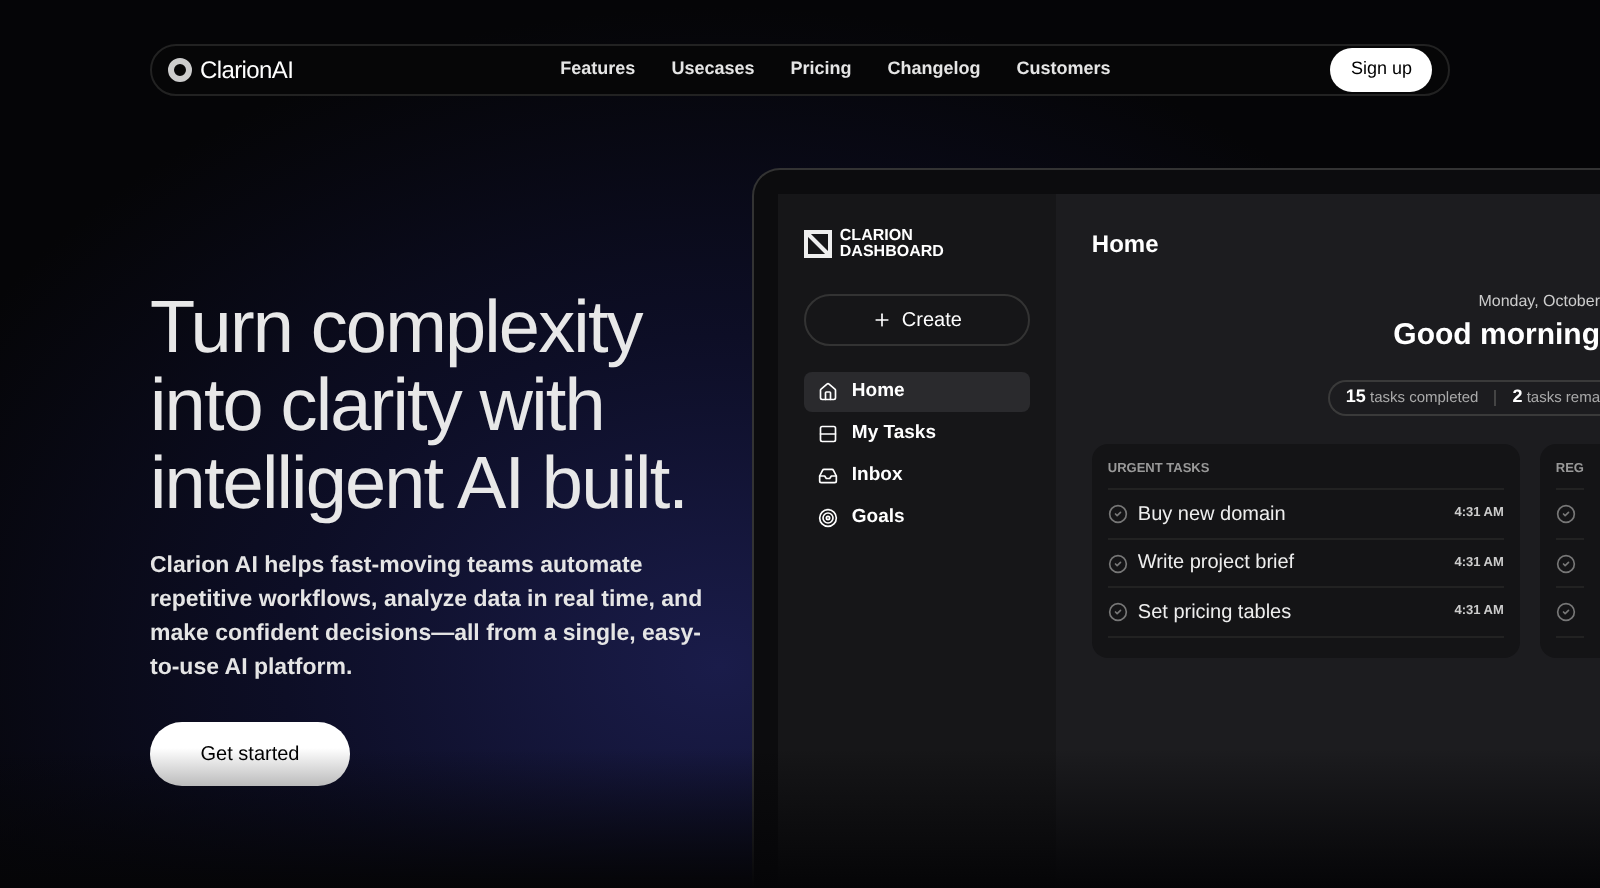 This screenshot has height=888, width=1600. Describe the element at coordinates (1212, 515) in the screenshot. I see `task-name: Buy new domain` at that location.